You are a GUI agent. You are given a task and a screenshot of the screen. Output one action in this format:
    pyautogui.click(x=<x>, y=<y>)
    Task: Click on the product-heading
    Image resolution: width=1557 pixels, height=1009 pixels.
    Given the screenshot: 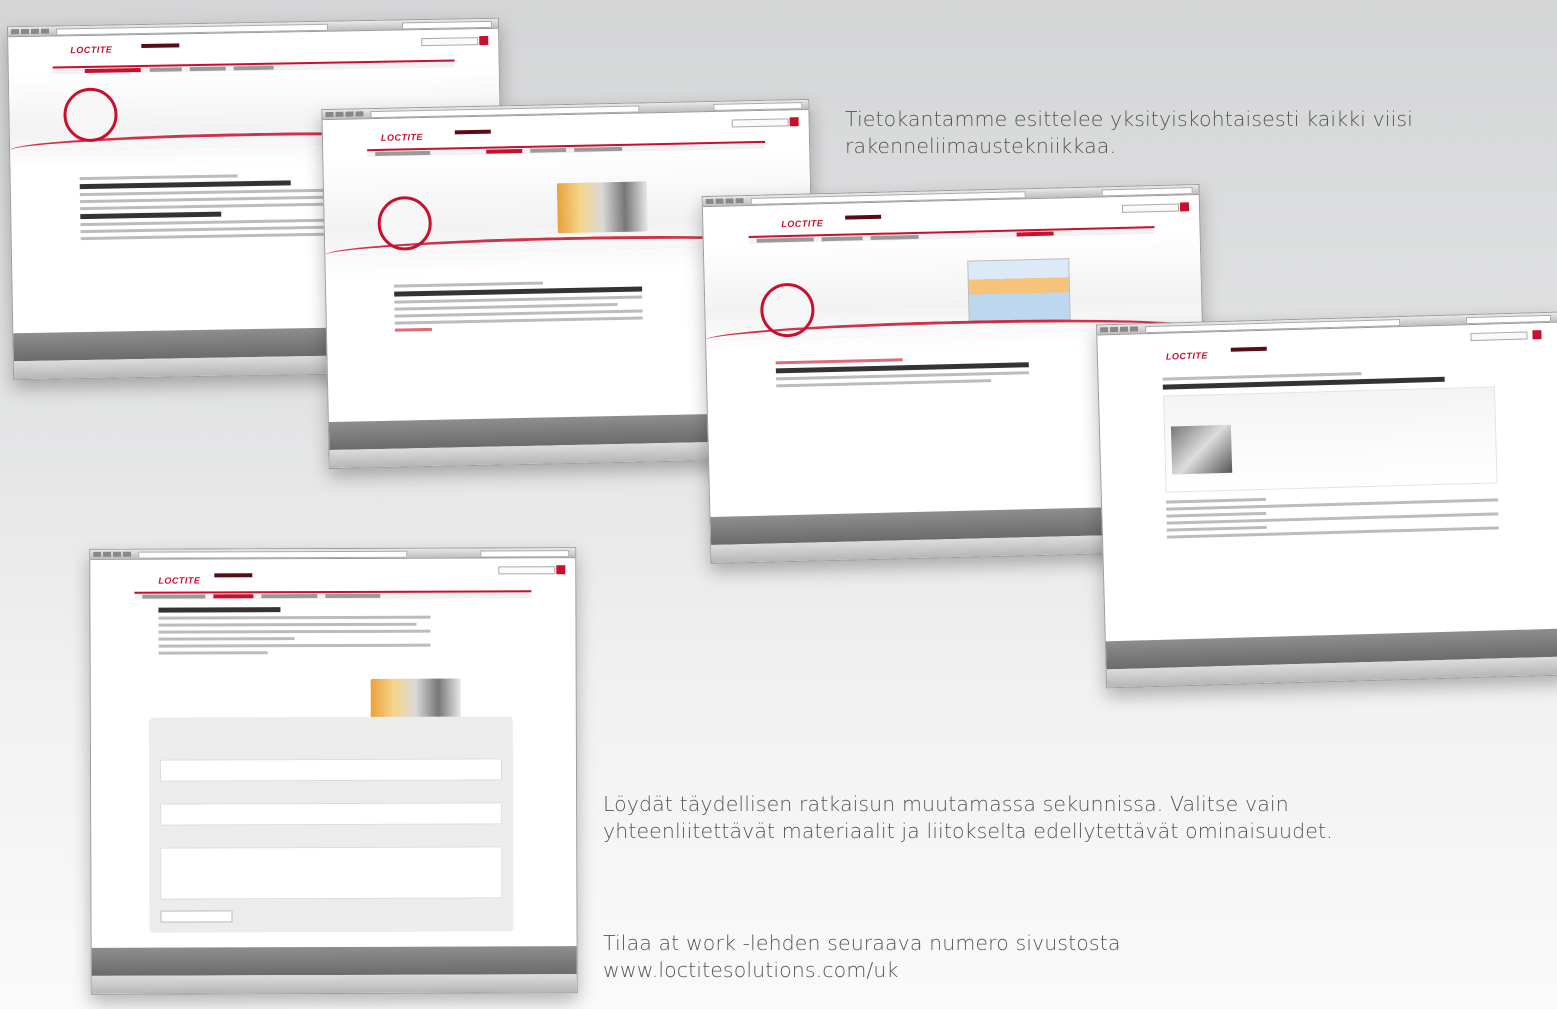 What is the action you would take?
    pyautogui.click(x=1328, y=379)
    